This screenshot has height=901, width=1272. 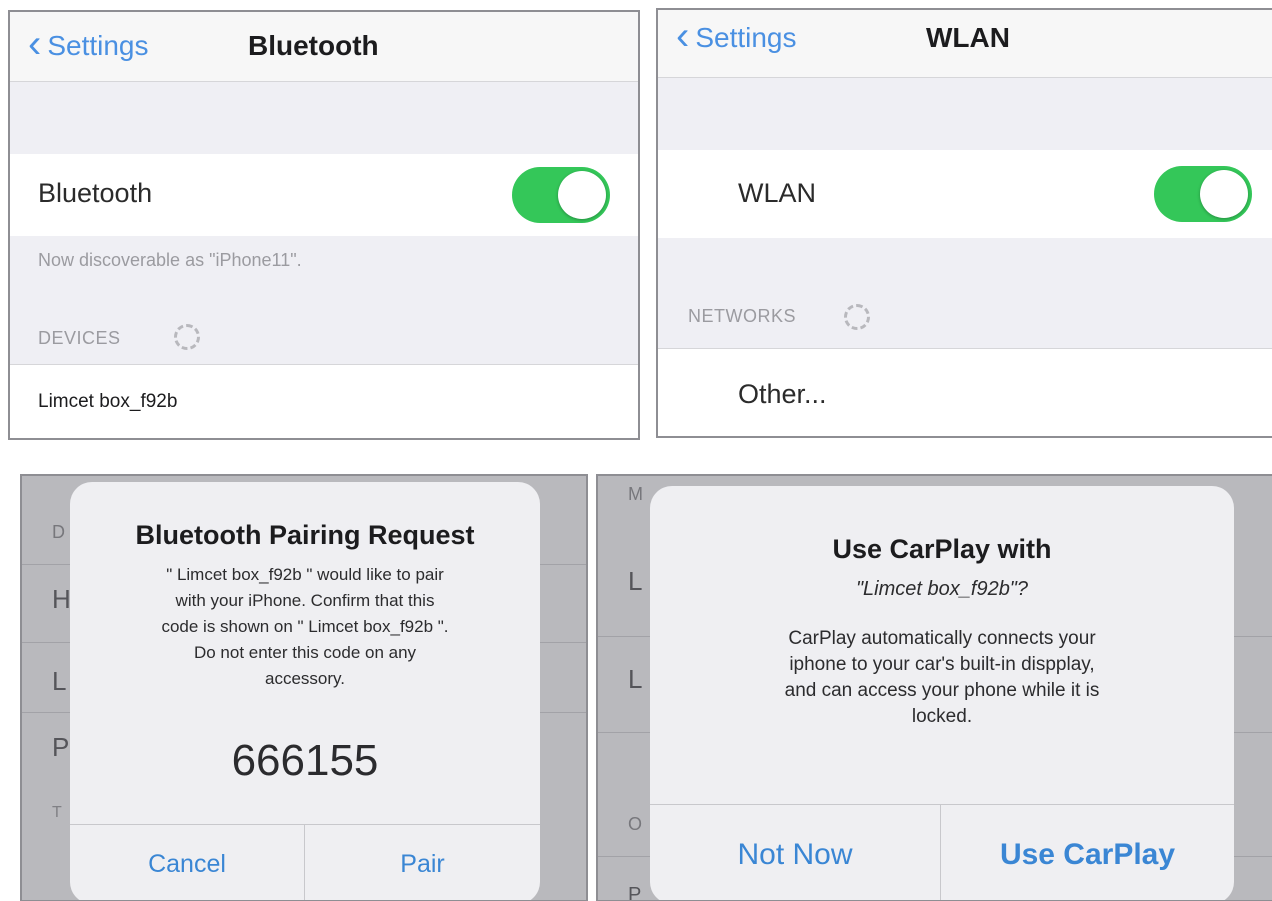 I want to click on bluetooth-toggle-row: Bluetooth, so click(x=324, y=195).